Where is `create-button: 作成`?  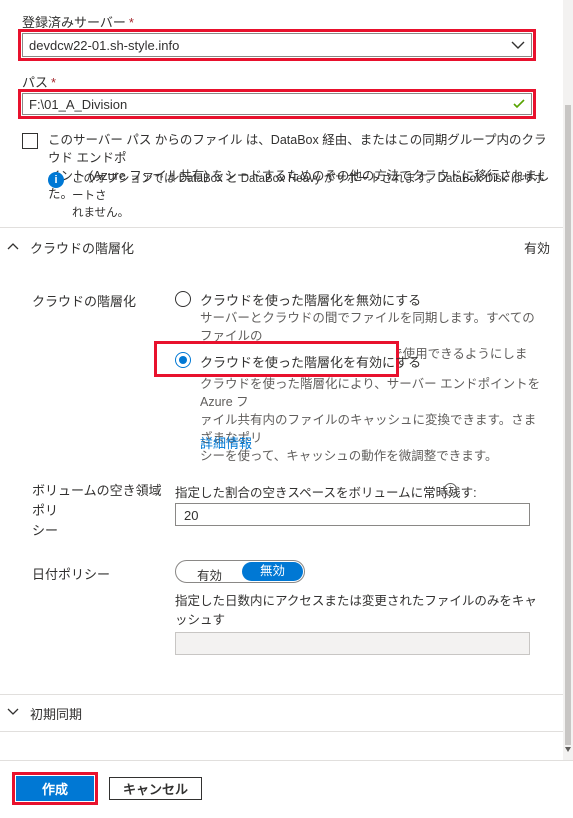
create-button: 作成 is located at coordinates (55, 788).